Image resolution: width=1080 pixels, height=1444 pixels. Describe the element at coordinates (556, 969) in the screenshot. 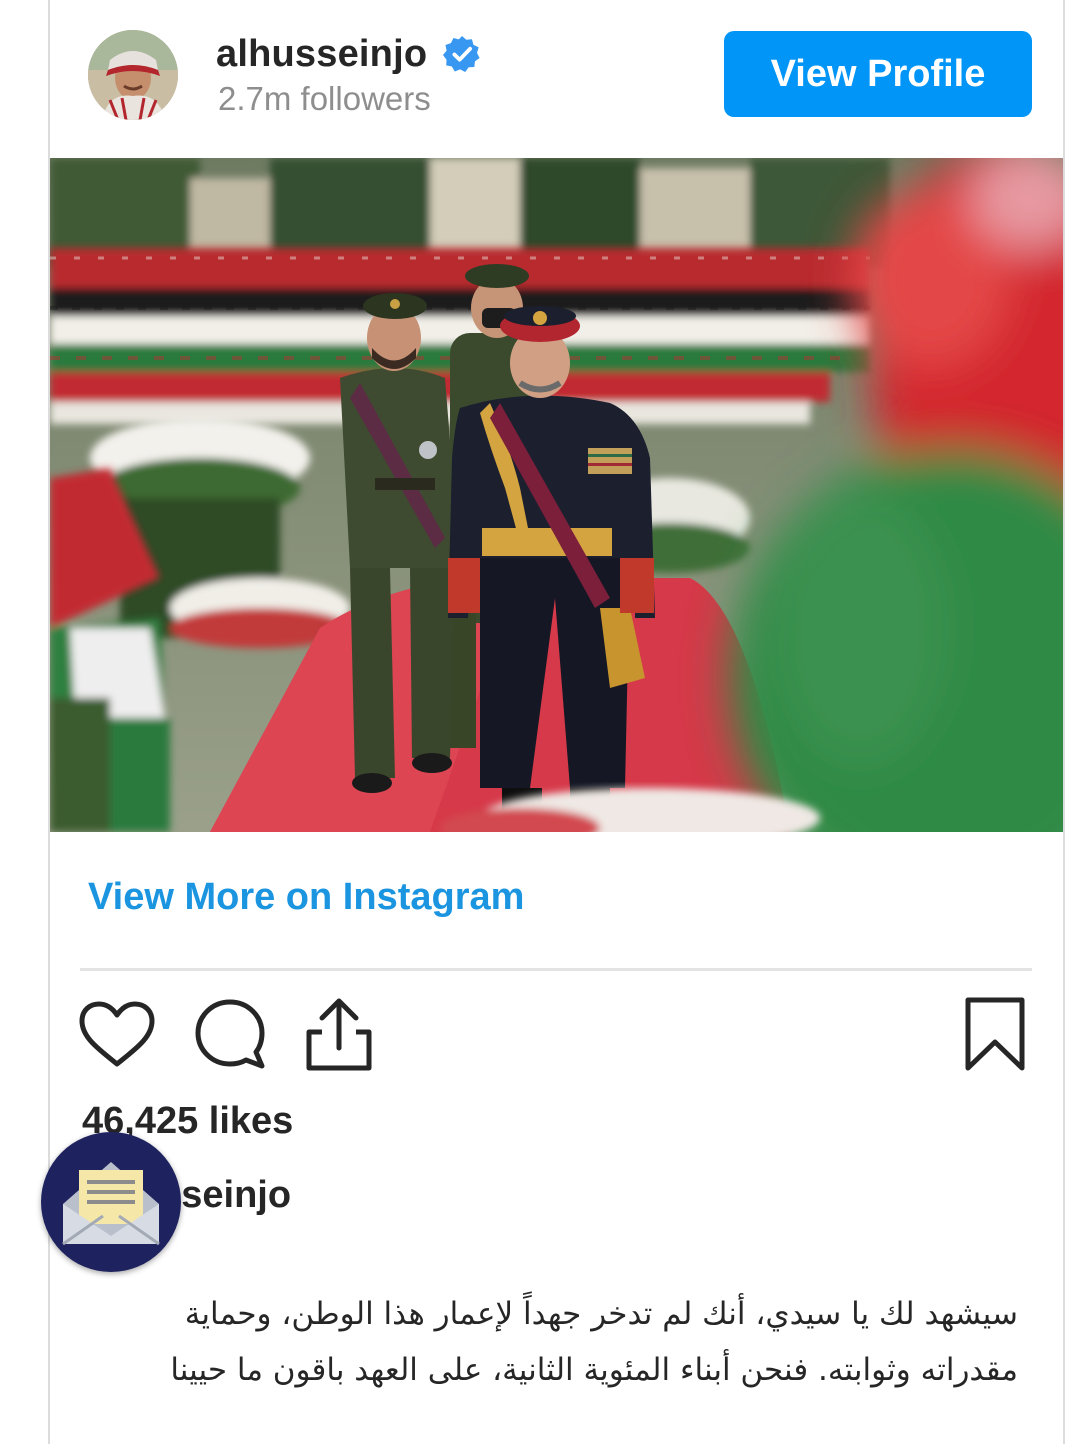

I see `divider` at that location.